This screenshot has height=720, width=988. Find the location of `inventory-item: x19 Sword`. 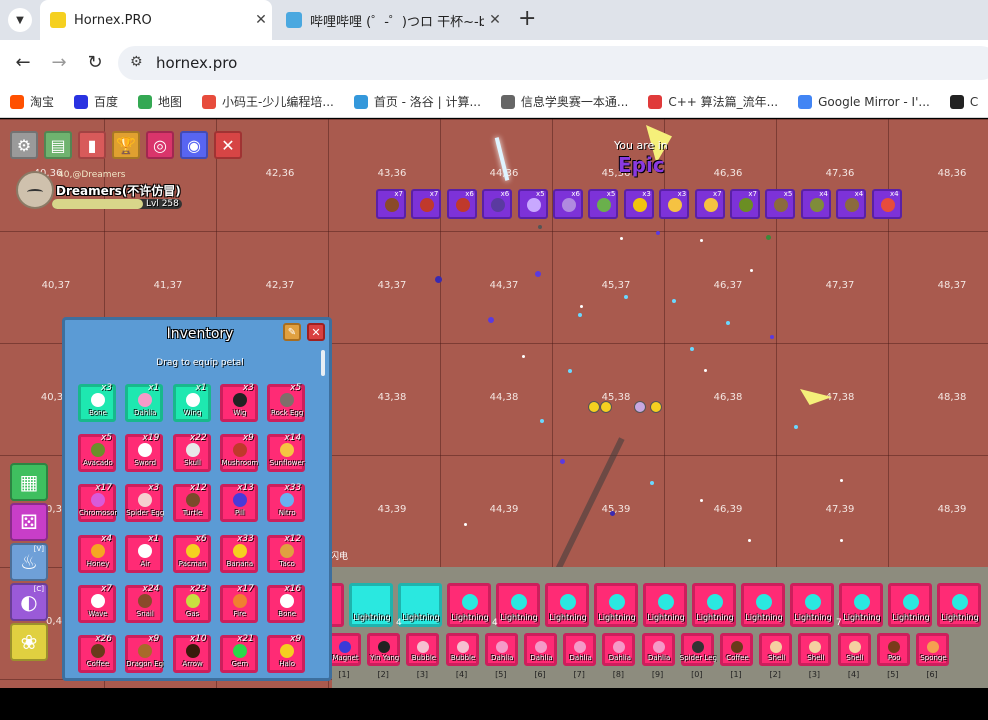

inventory-item: x19 Sword is located at coordinates (144, 453).